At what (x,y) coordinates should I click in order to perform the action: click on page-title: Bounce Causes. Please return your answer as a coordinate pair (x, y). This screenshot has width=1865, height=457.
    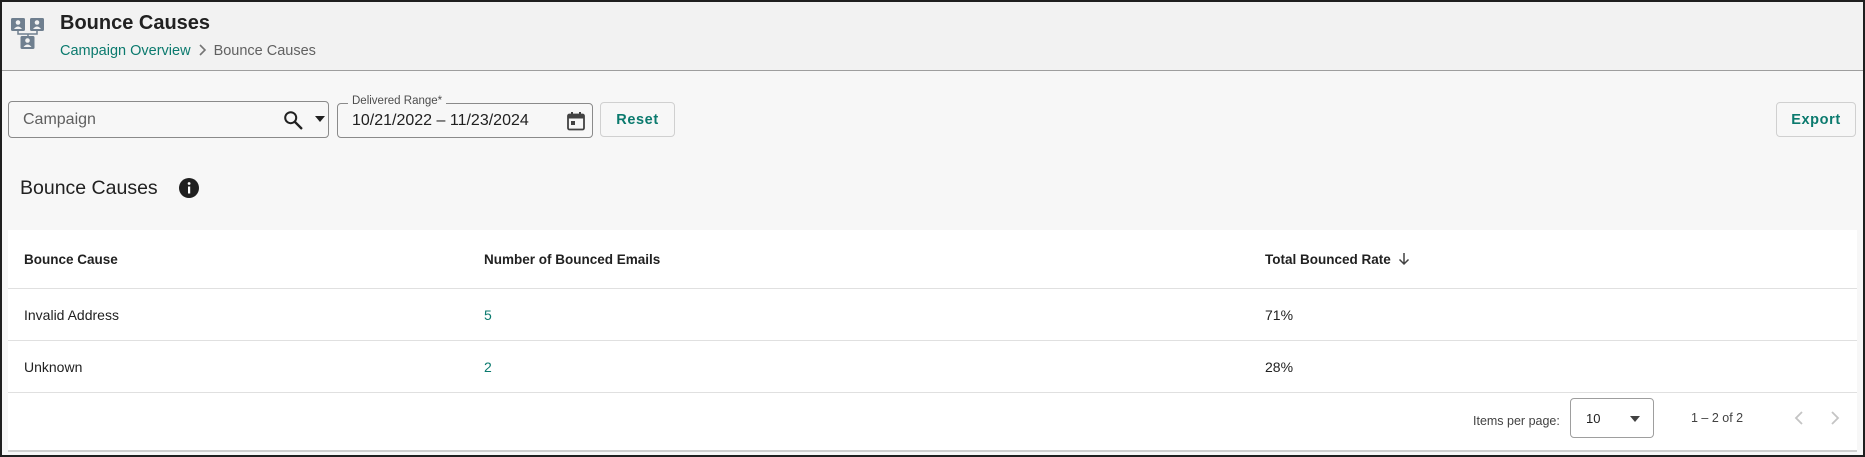
    Looking at the image, I should click on (135, 23).